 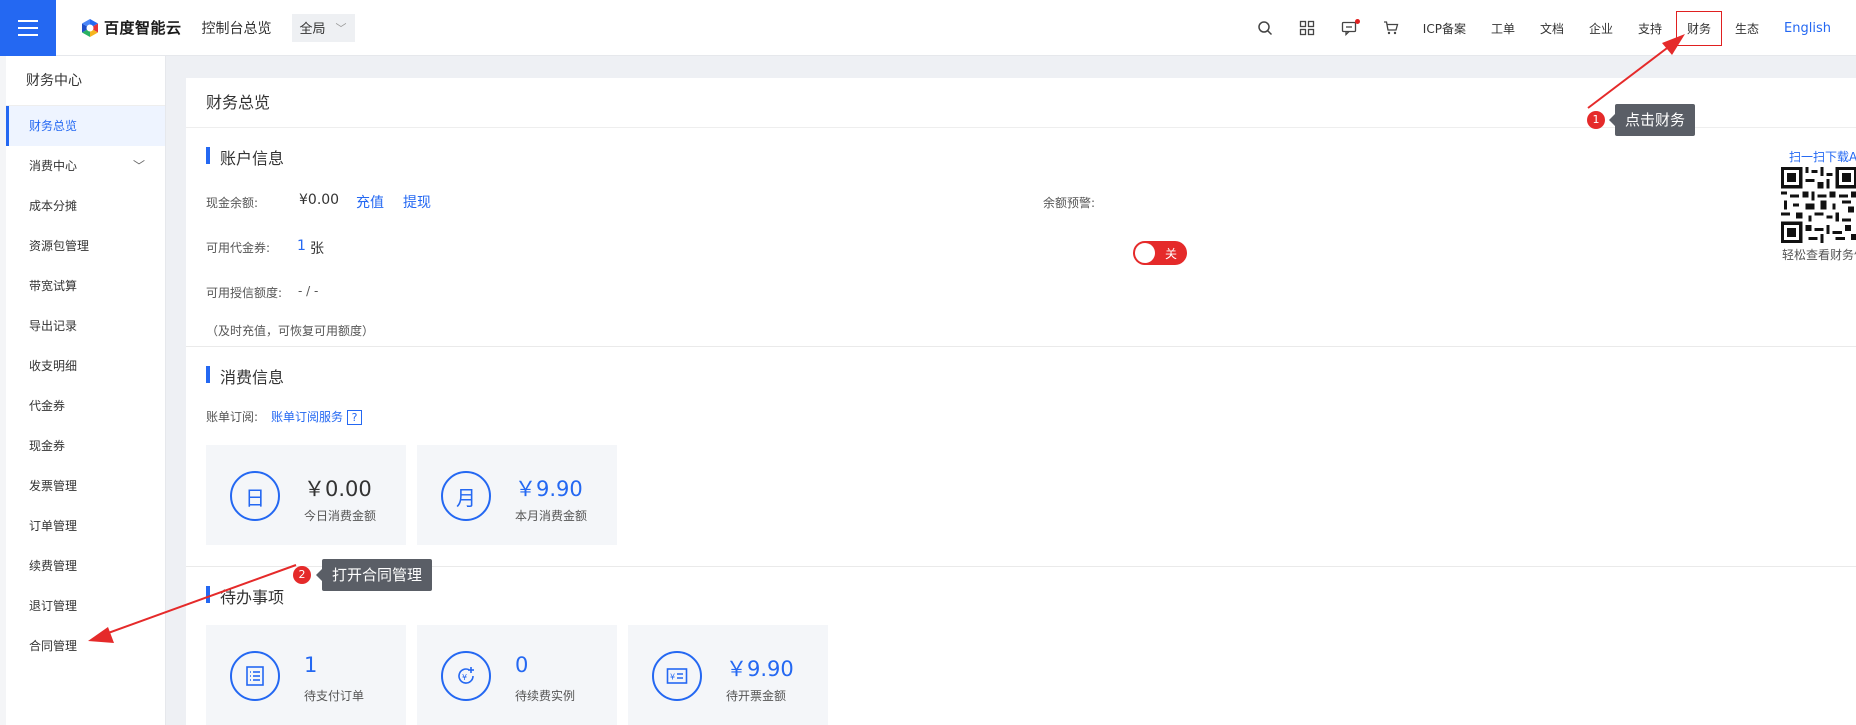 I want to click on renewal-icon: ¥, so click(x=466, y=676).